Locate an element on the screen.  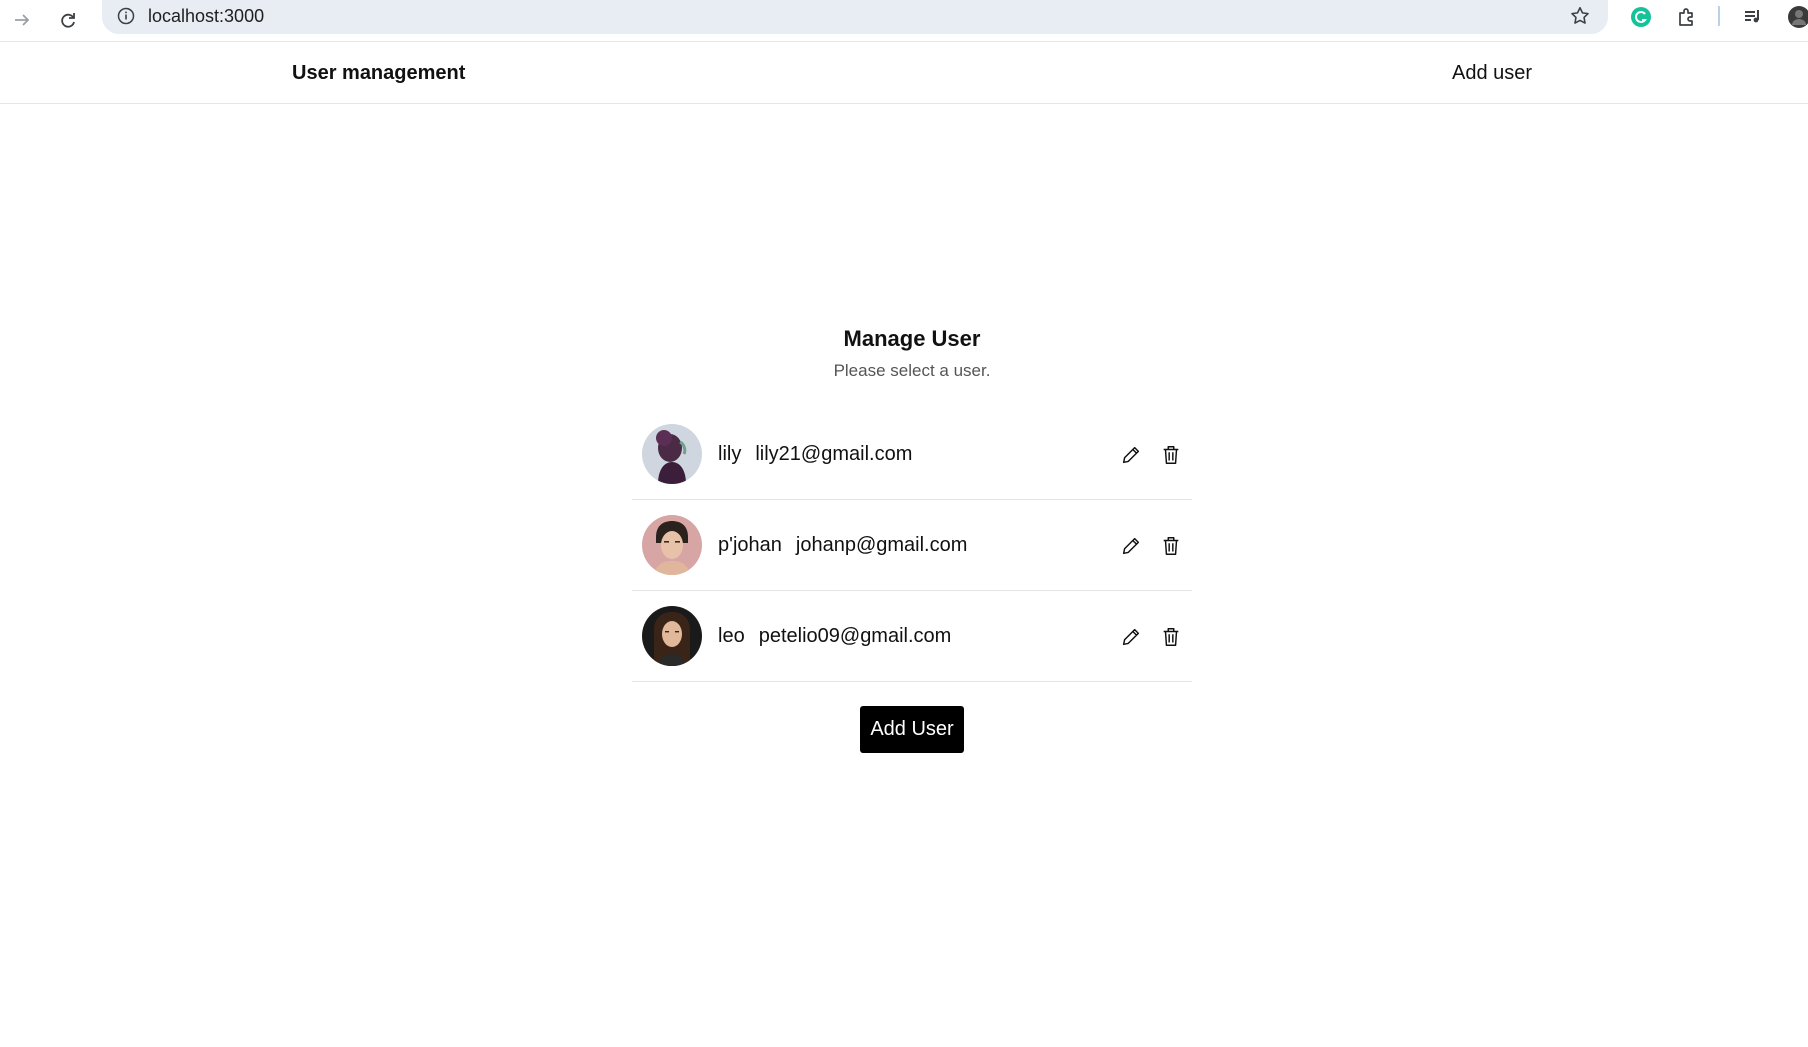
nav-add-user-link: Add user is located at coordinates (1492, 73).